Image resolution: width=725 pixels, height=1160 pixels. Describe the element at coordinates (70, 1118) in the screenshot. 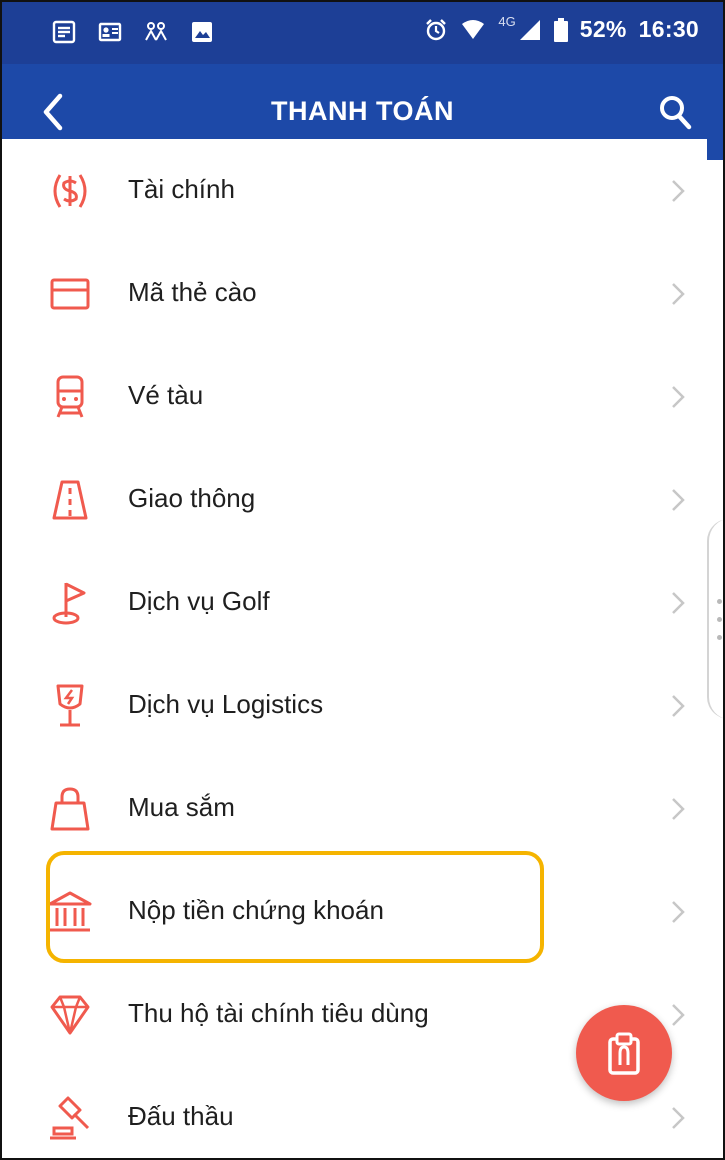

I see `auction-gavel-icon` at that location.